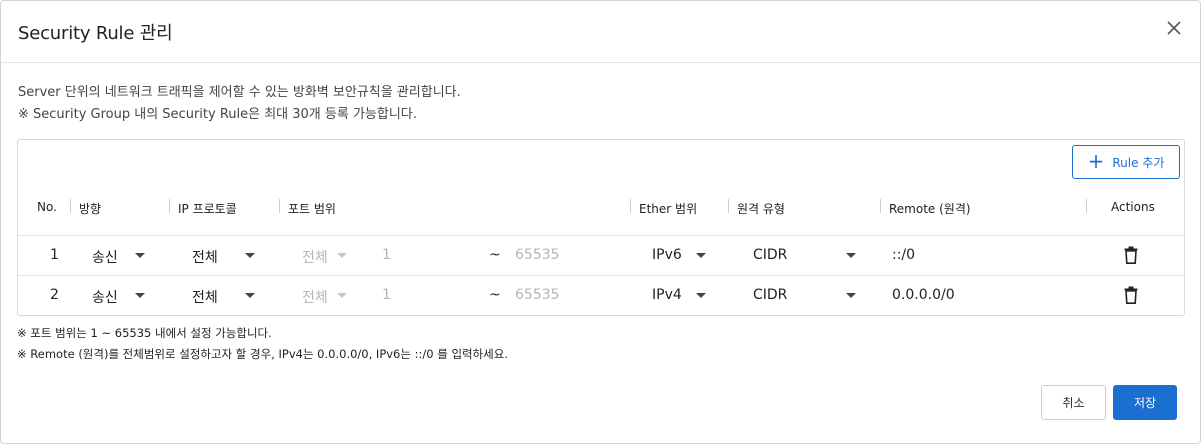 The image size is (1201, 444). What do you see at coordinates (312, 209) in the screenshot?
I see `header-port-range: 포트 범위` at bounding box center [312, 209].